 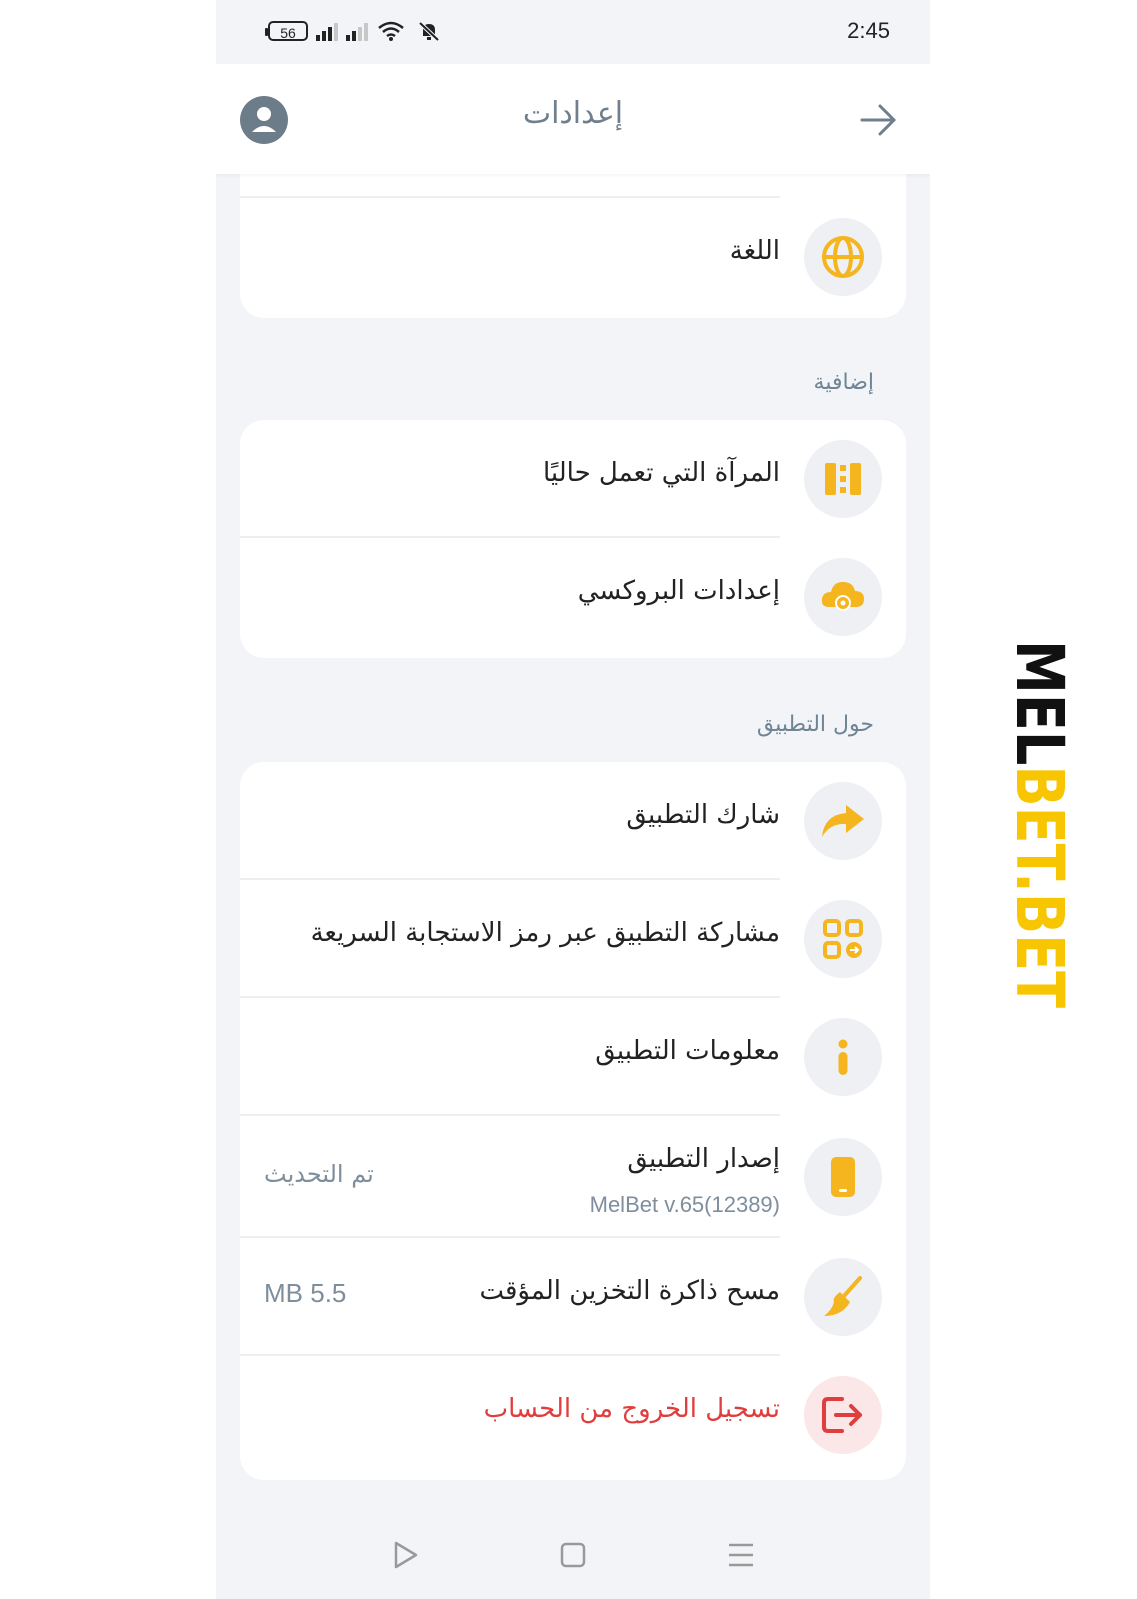 I want to click on status-icons: 56, so click(x=354, y=31).